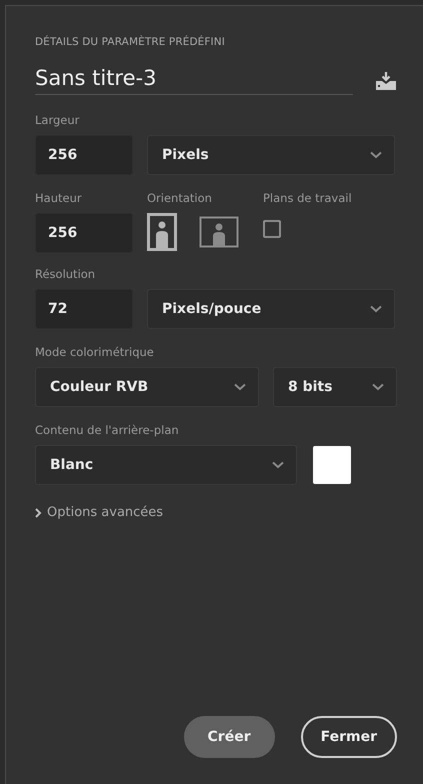 Image resolution: width=423 pixels, height=784 pixels. I want to click on resolution-field: 72, so click(84, 309).